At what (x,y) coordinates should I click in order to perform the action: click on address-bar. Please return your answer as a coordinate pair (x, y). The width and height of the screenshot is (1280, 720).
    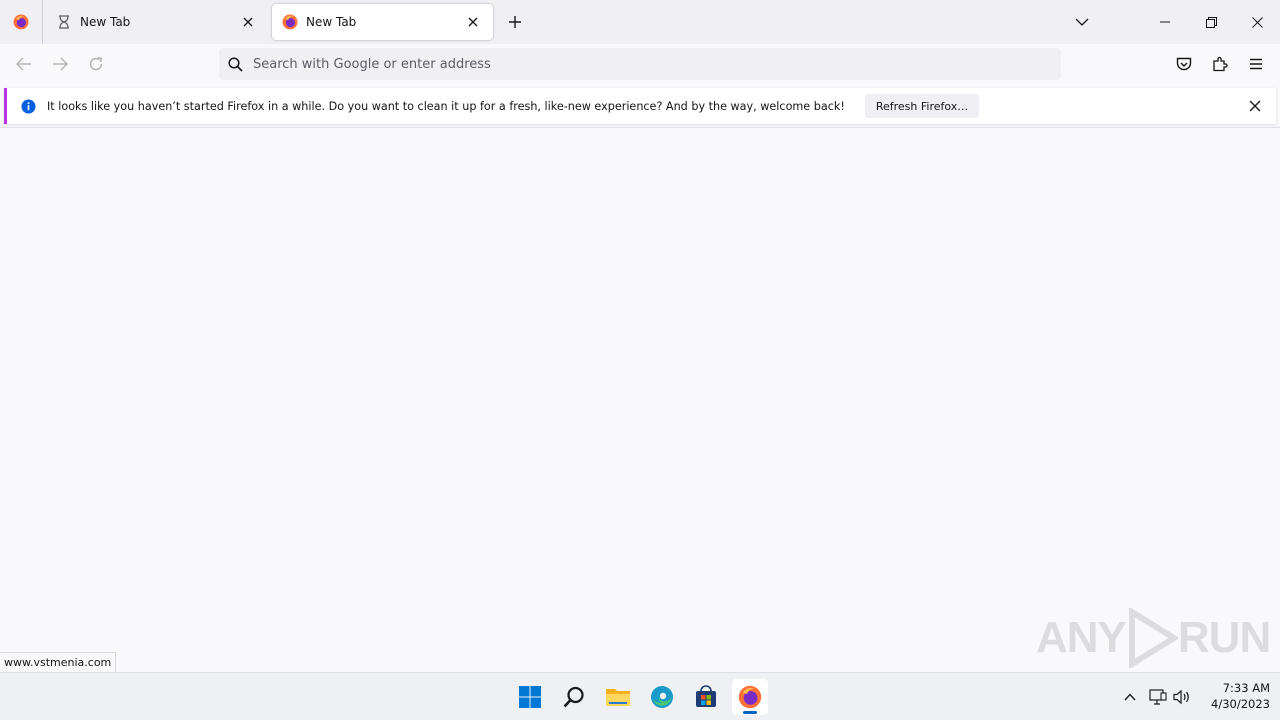
    Looking at the image, I should click on (640, 64).